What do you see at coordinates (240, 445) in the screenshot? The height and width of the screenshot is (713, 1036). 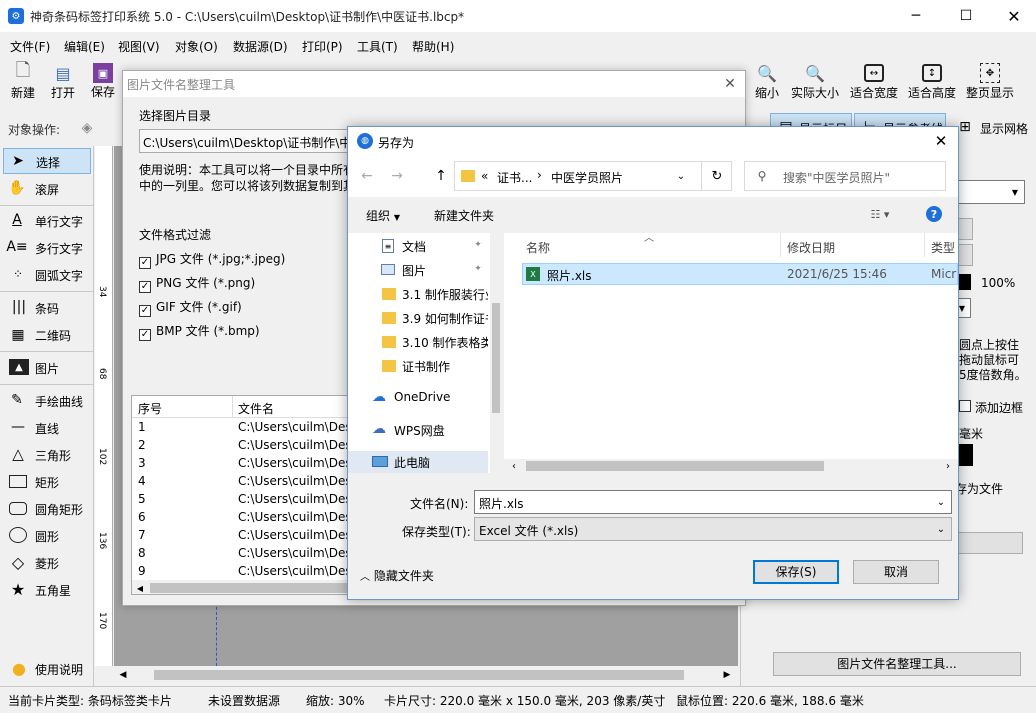 I see `table-row: 2 C:\Users\cuilm\Desk` at bounding box center [240, 445].